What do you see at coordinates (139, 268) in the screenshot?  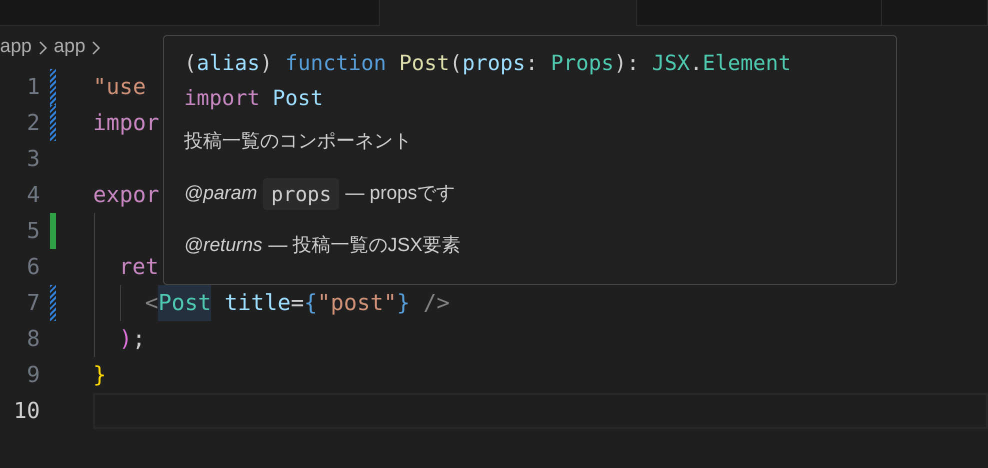 I see `code-token: ret` at bounding box center [139, 268].